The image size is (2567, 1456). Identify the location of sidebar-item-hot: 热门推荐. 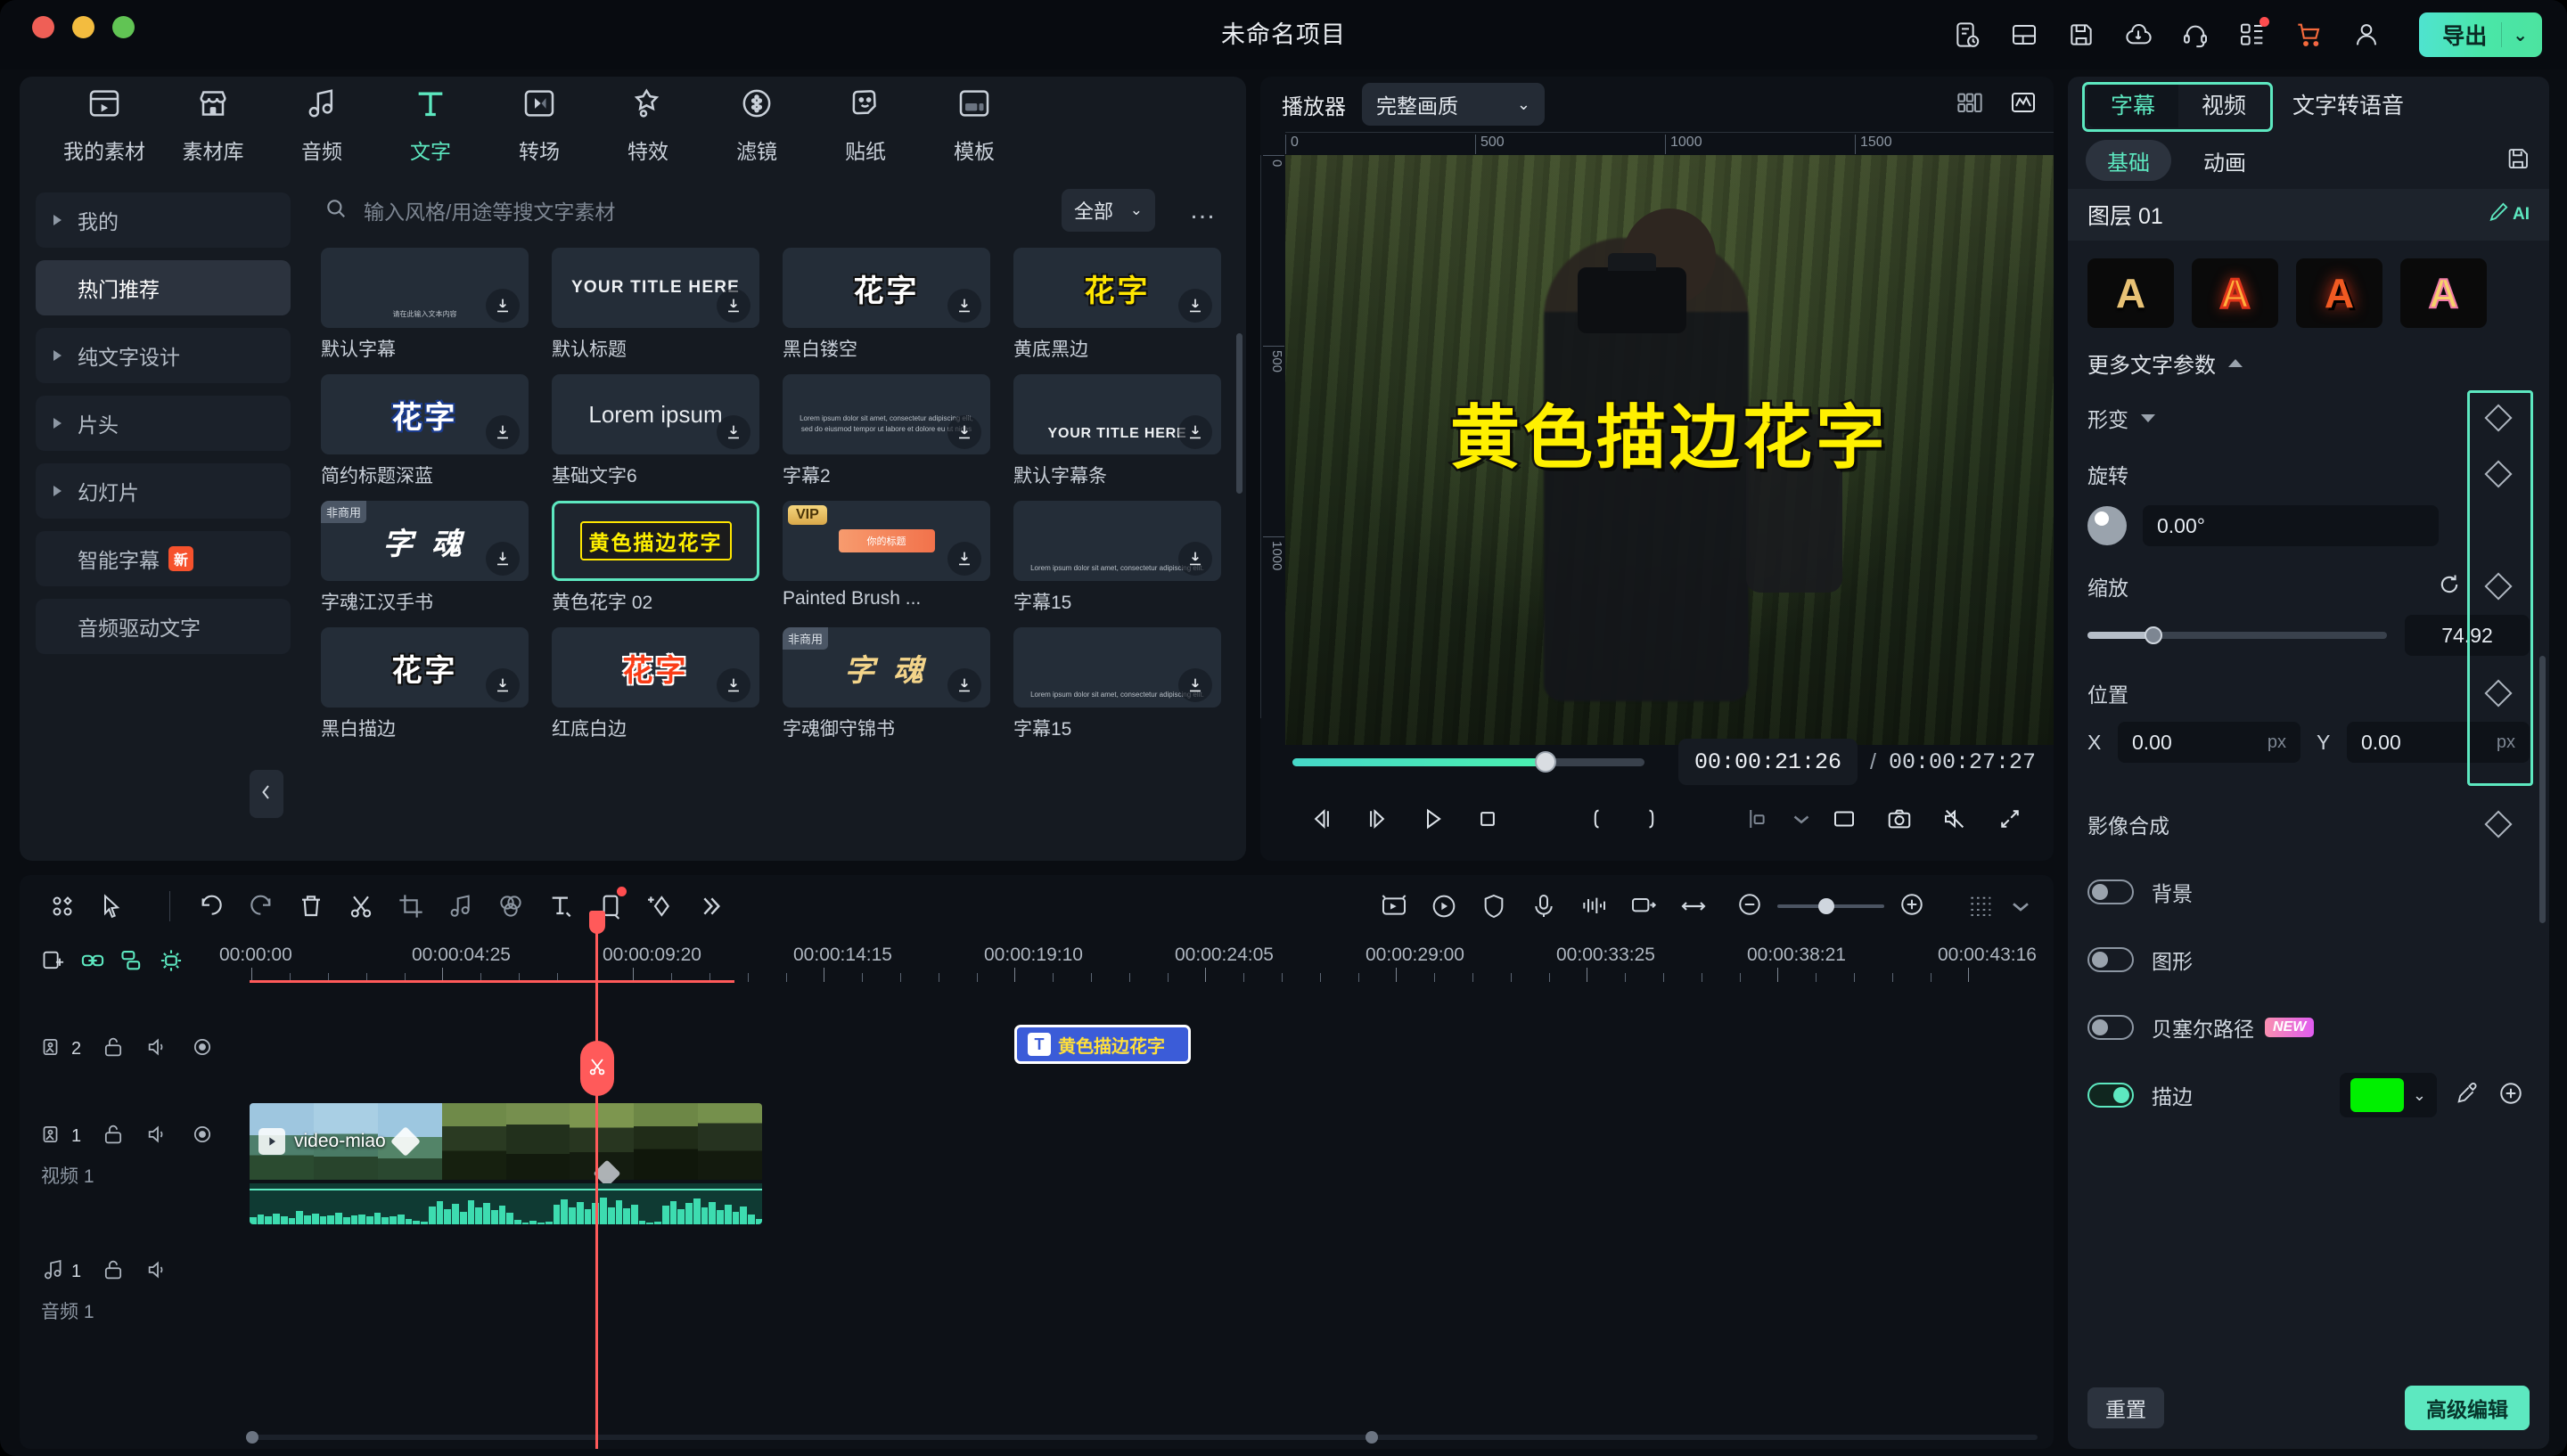
(163, 287).